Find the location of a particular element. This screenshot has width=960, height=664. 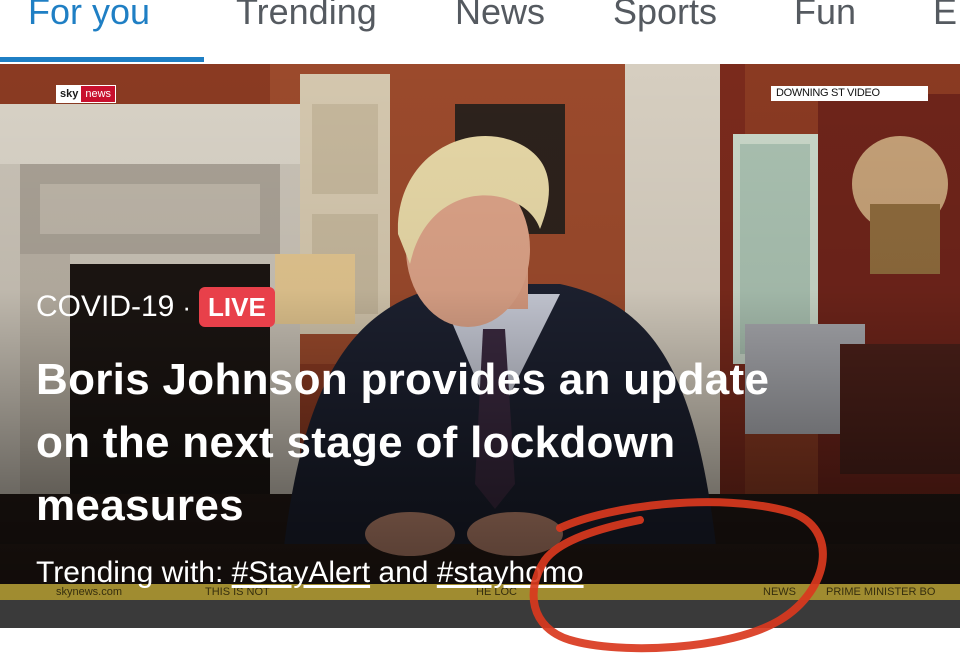

live-badge: LIVE is located at coordinates (237, 307).